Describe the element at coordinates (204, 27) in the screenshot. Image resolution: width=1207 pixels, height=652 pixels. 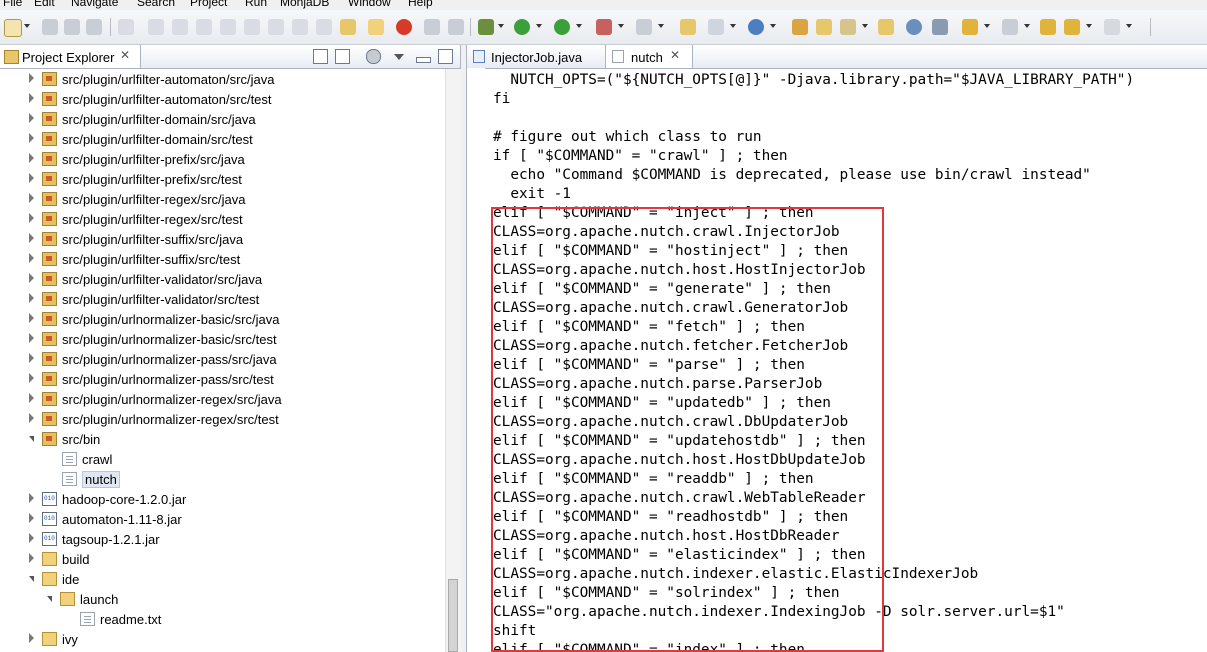
I see `terminate-icon` at that location.